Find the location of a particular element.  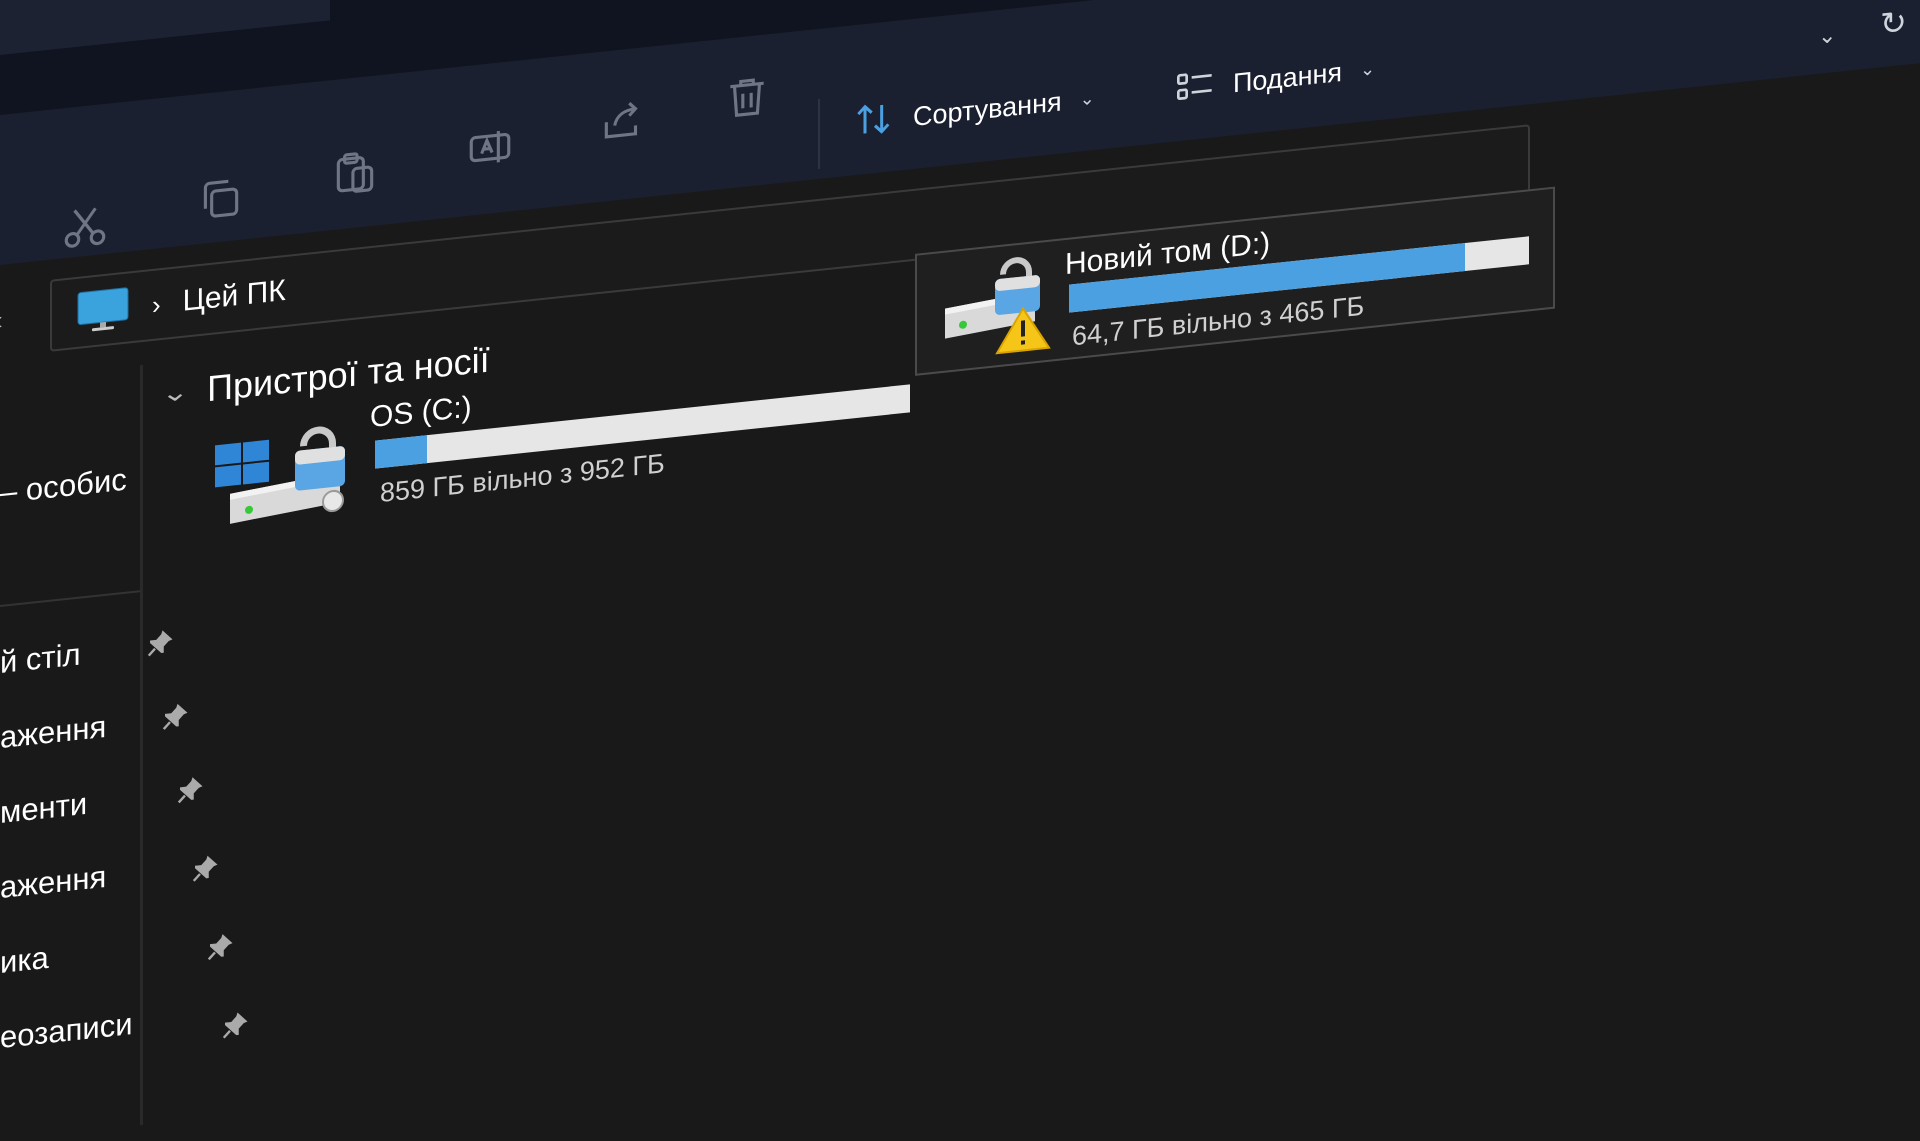

sidebar-splitter is located at coordinates (141, 745).